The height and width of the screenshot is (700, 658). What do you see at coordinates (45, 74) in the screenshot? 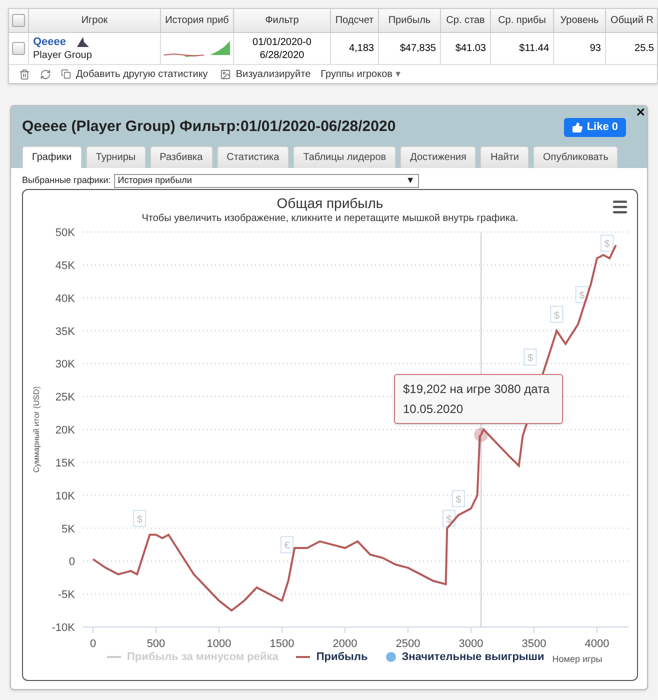
I see `refresh-icon` at bounding box center [45, 74].